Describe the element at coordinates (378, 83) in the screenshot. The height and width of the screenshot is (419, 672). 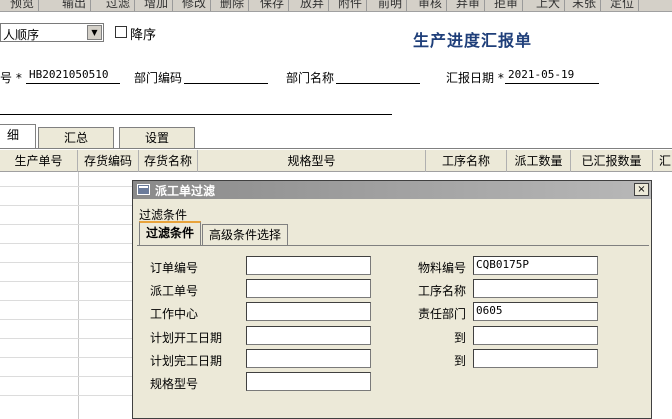
I see `dept-name-field` at that location.